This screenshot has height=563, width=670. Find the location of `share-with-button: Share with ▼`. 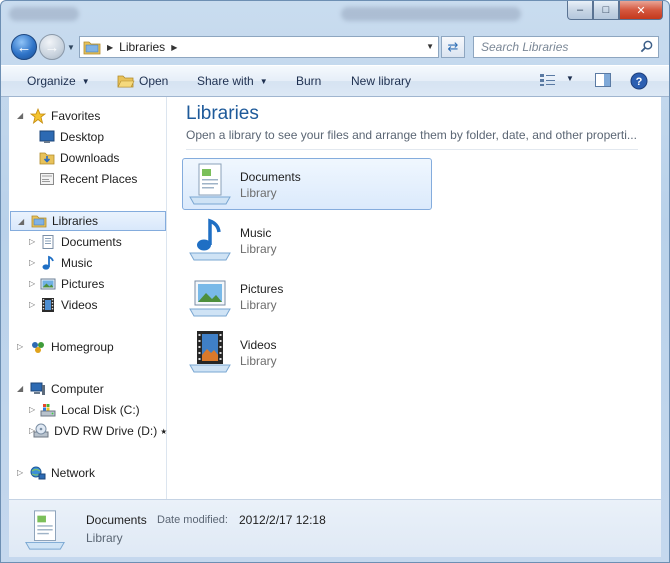

share-with-button: Share with ▼ is located at coordinates (232, 81).